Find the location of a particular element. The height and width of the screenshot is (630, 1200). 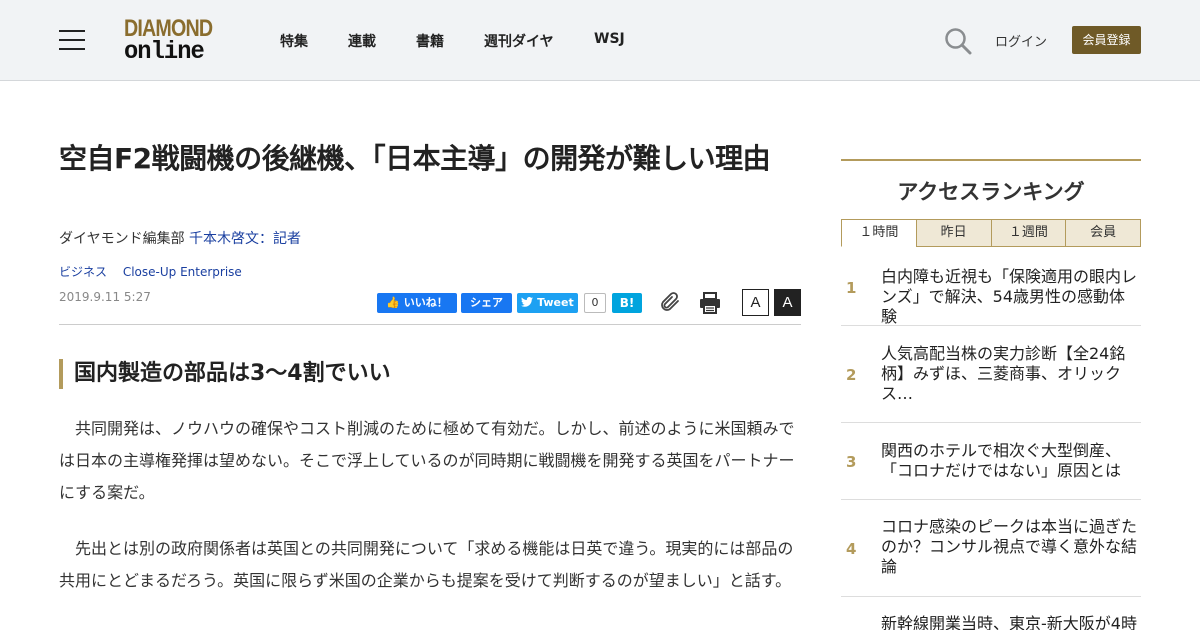

tab-1-week: １週間 is located at coordinates (1028, 233).